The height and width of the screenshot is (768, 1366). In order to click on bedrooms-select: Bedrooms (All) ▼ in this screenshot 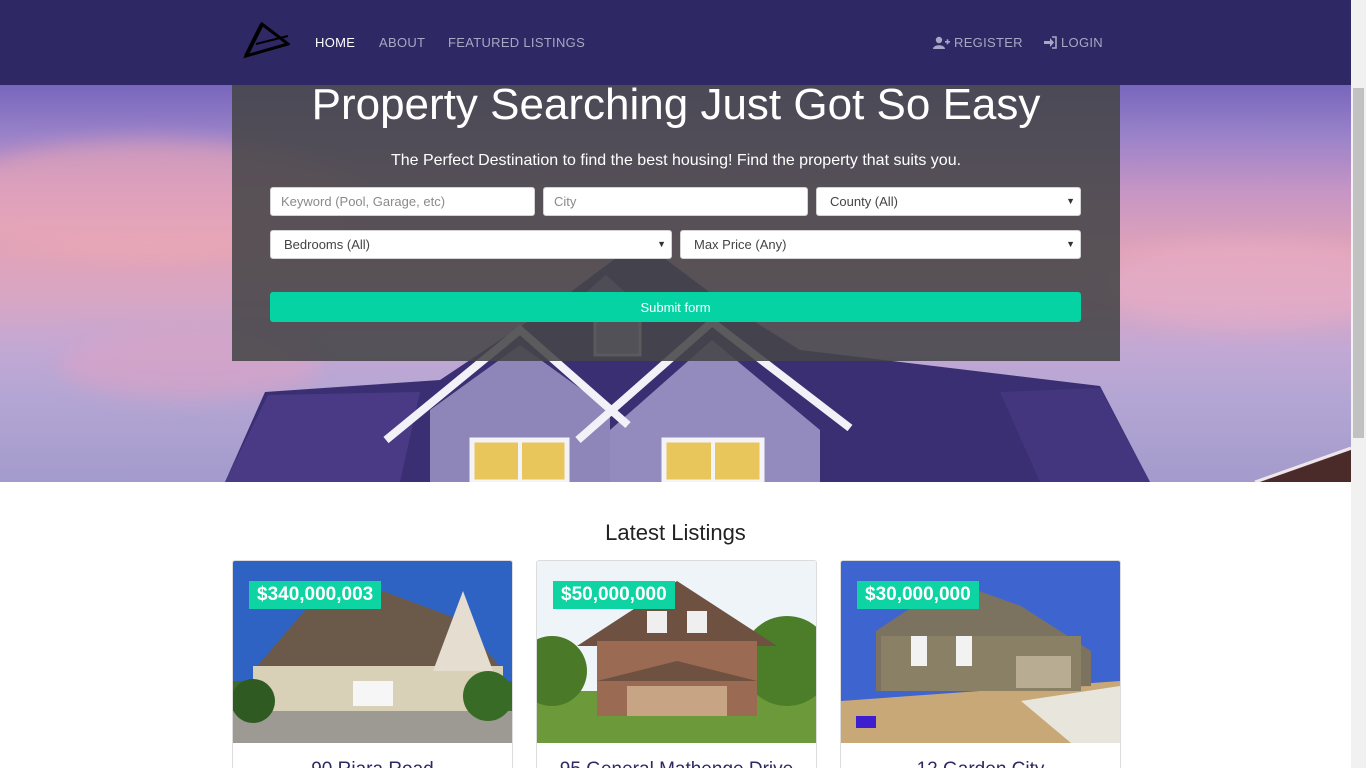, I will do `click(471, 244)`.